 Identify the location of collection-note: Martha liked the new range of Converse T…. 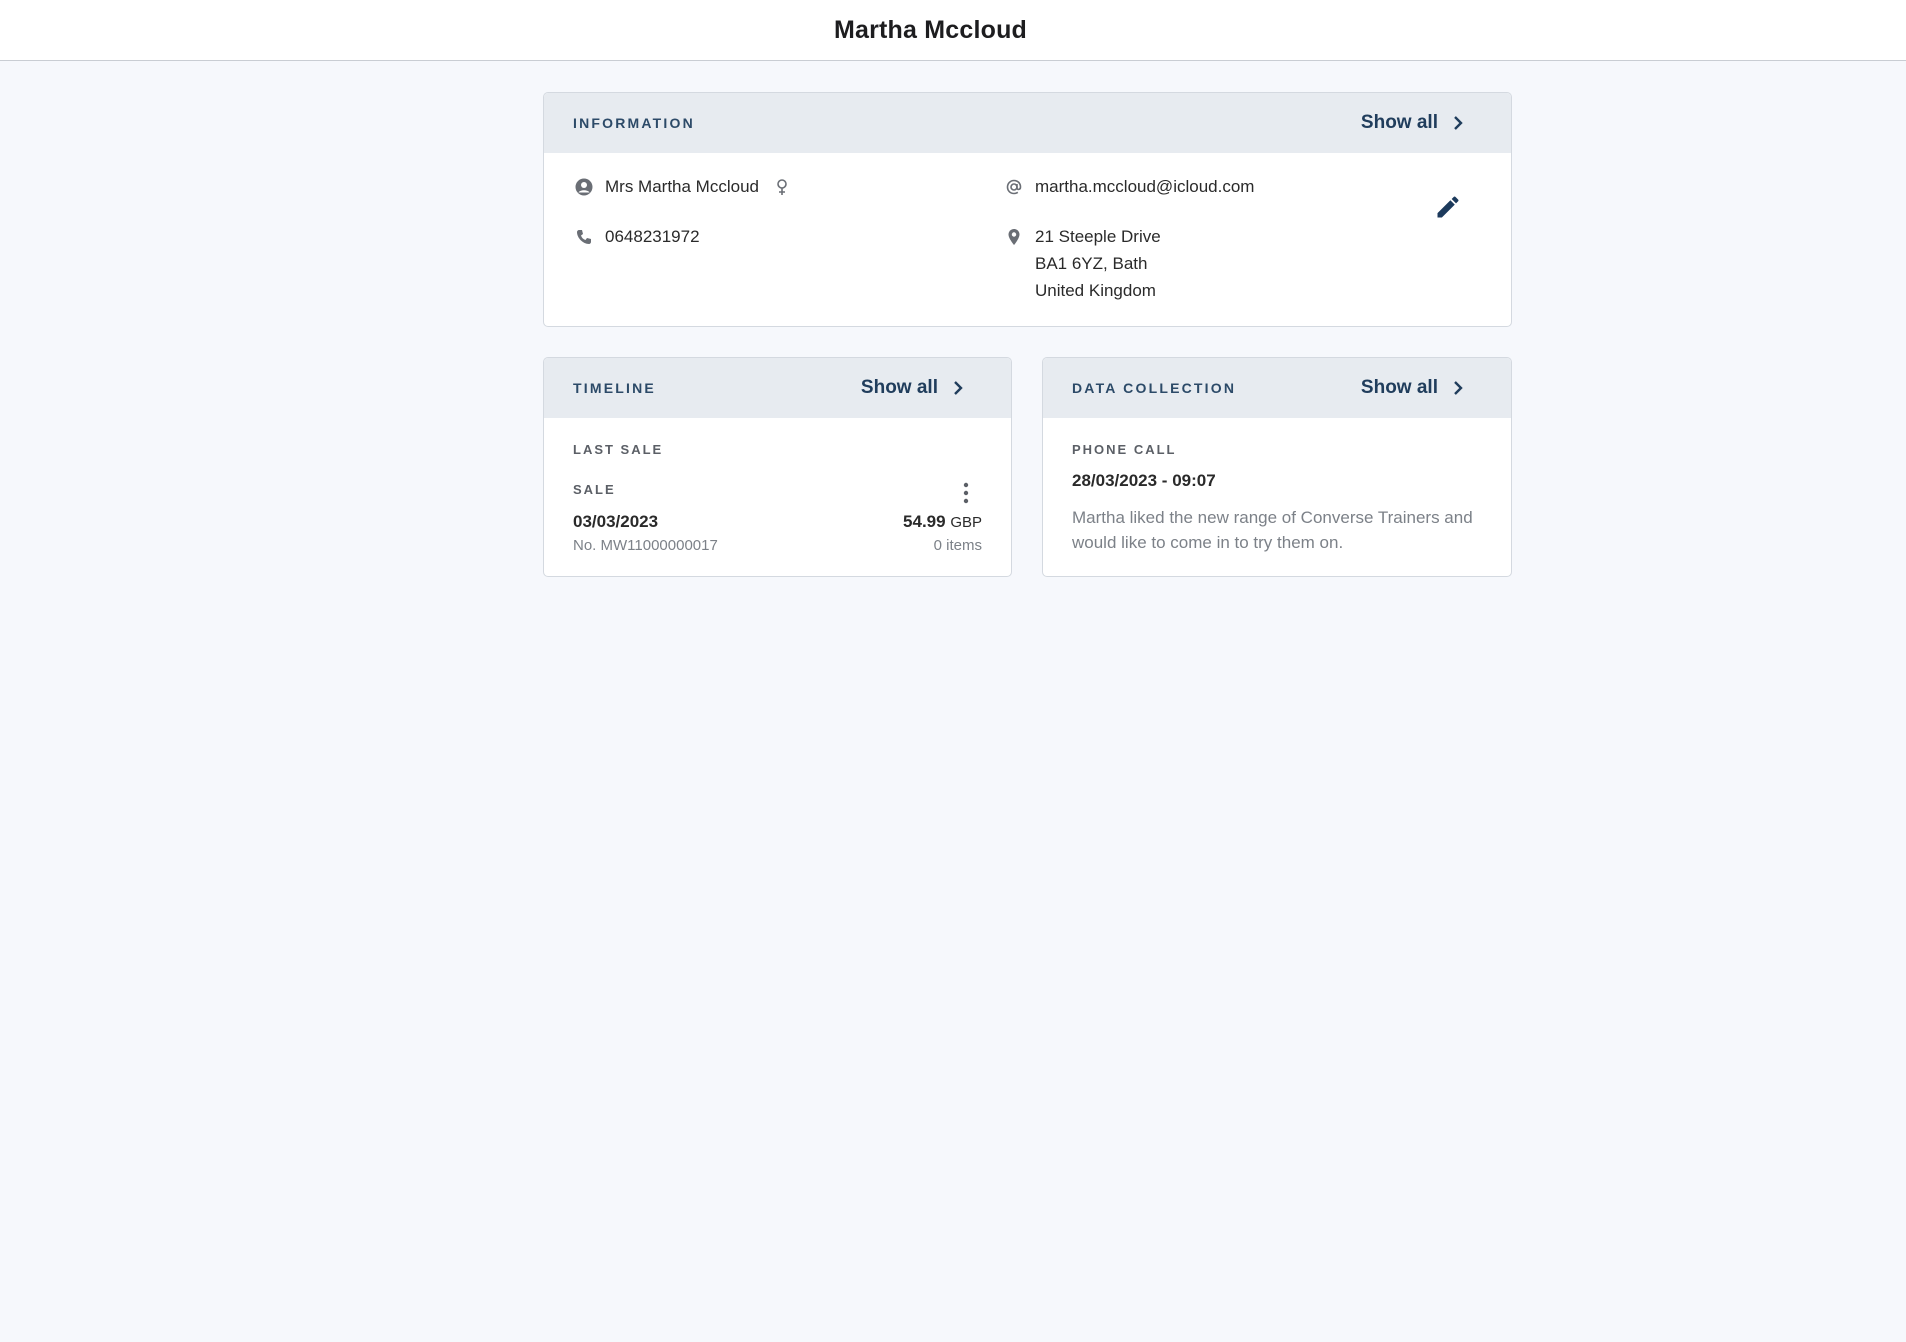
(1272, 530).